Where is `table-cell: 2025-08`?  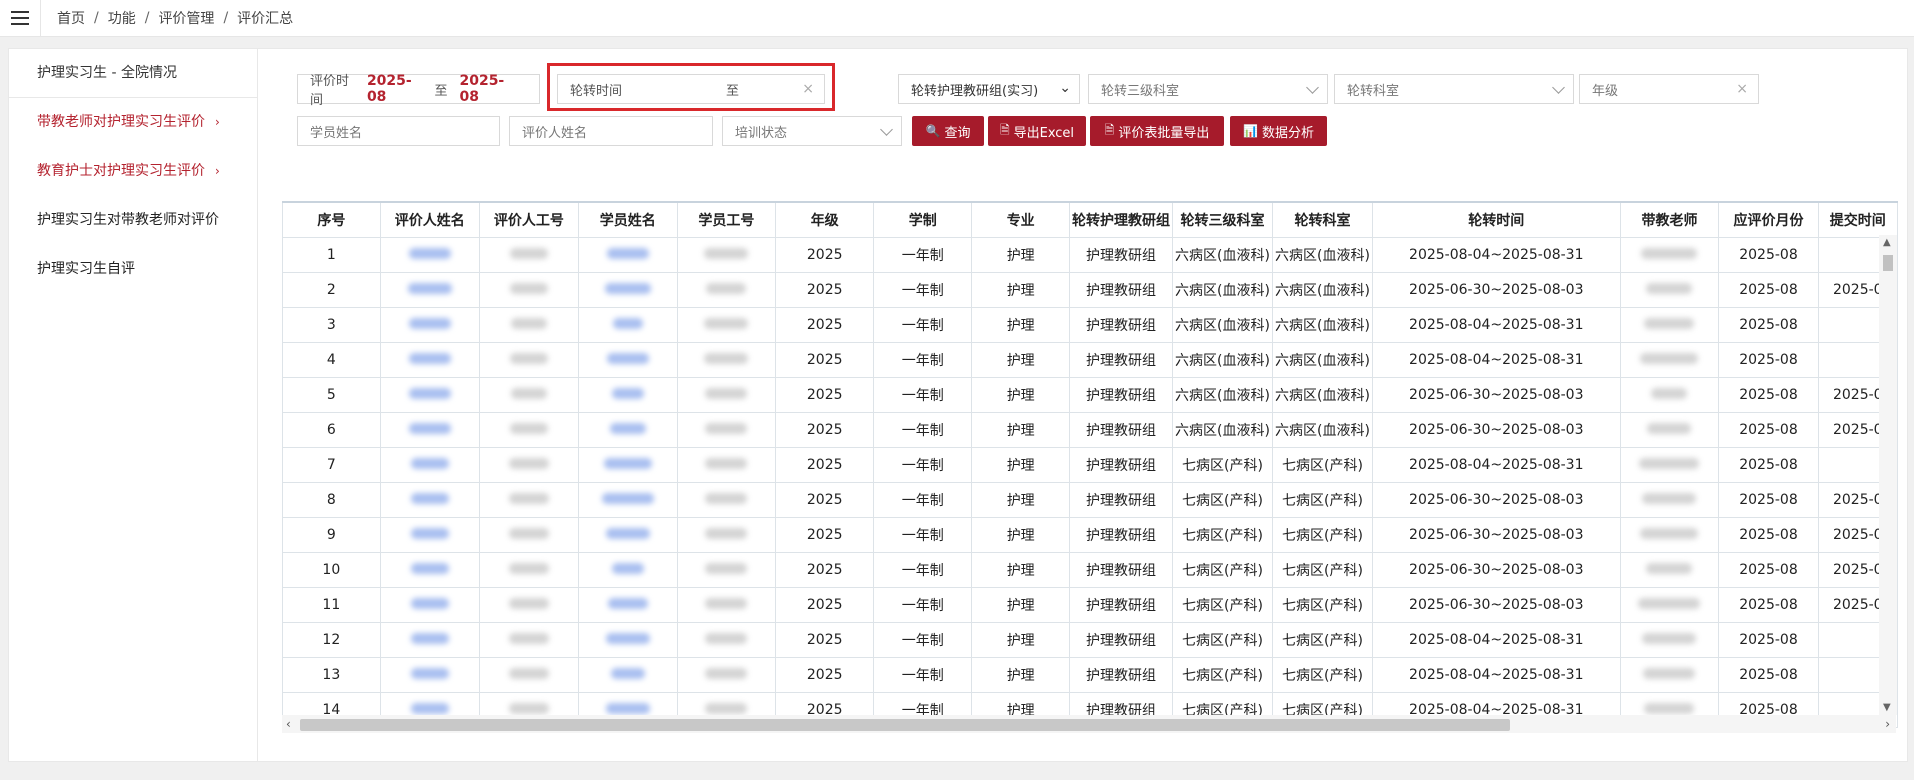 table-cell: 2025-08 is located at coordinates (1768, 500).